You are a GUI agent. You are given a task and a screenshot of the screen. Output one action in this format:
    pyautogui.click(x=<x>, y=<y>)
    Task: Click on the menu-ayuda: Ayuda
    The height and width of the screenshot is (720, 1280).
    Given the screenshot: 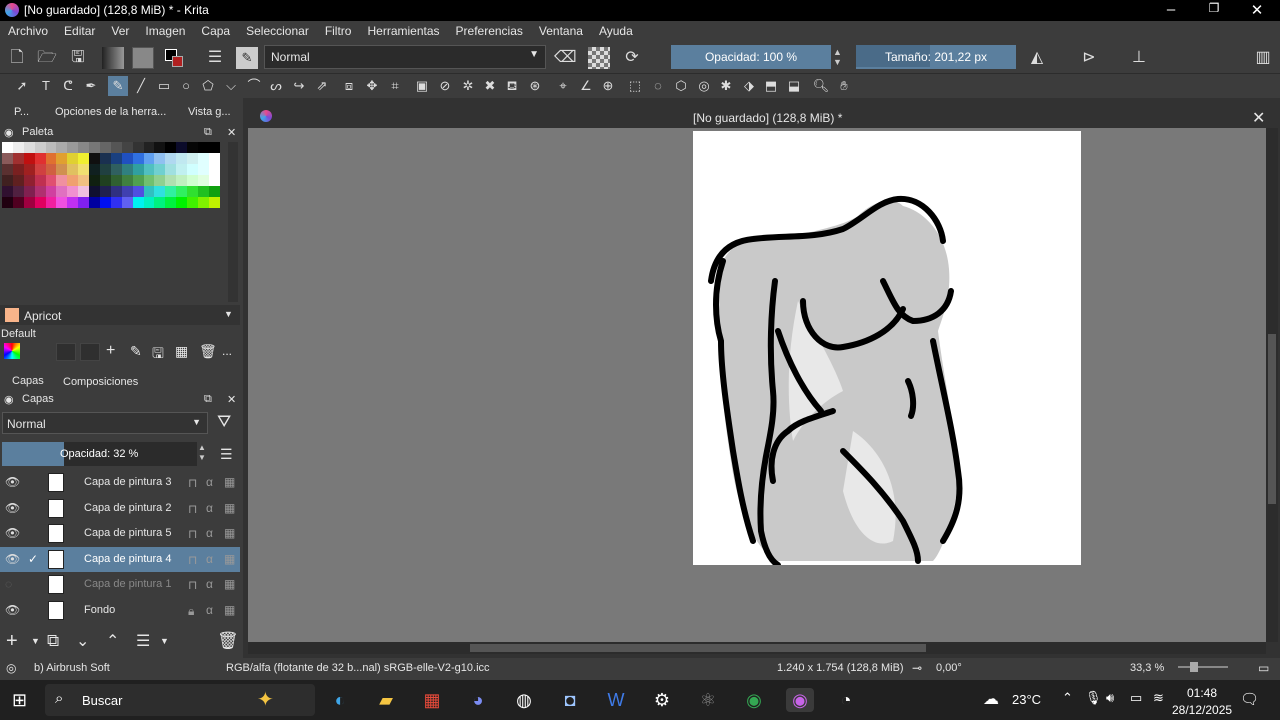 What is the action you would take?
    pyautogui.click(x=616, y=29)
    